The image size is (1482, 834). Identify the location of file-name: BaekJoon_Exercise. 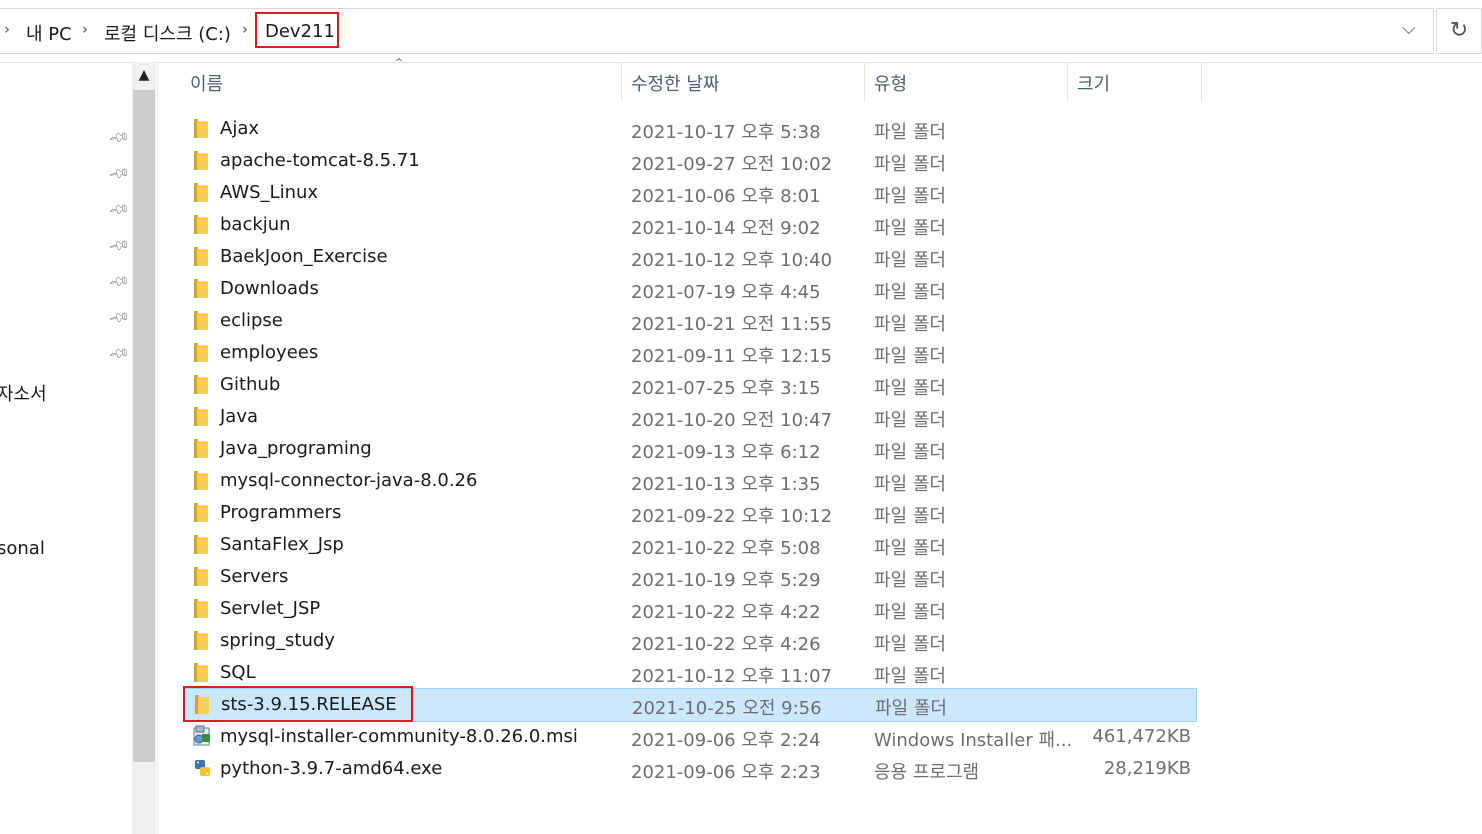
(304, 256).